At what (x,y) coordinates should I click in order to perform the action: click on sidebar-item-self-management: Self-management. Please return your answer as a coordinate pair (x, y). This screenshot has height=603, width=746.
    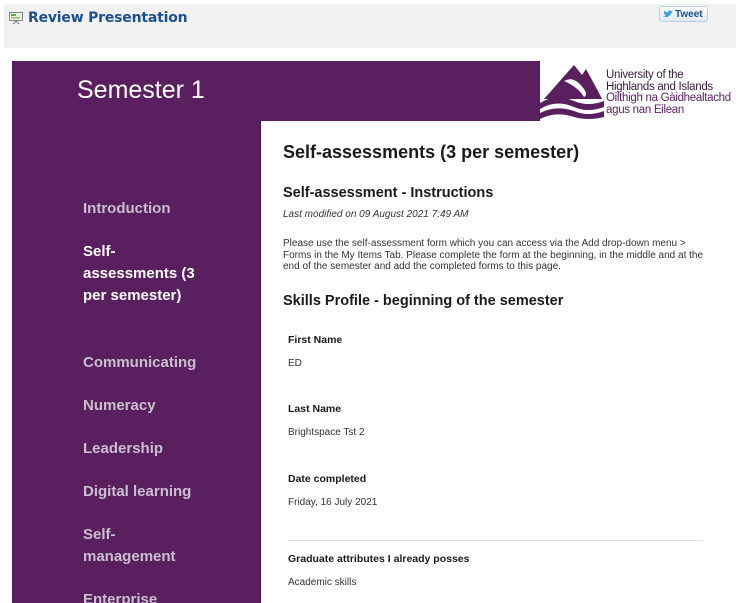
    Looking at the image, I should click on (133, 546).